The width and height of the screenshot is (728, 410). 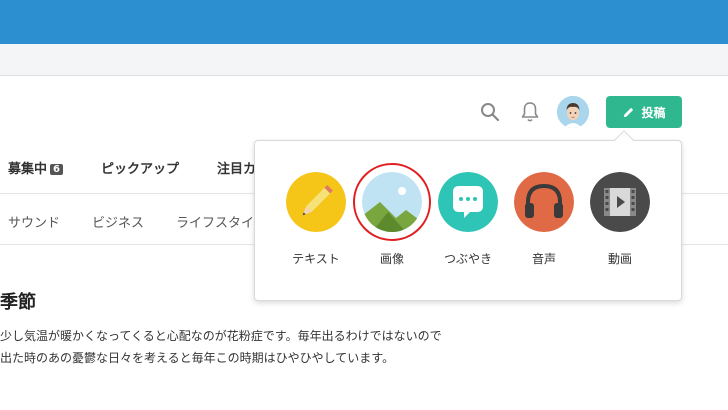 I want to click on article-title: 季節, so click(x=60, y=301).